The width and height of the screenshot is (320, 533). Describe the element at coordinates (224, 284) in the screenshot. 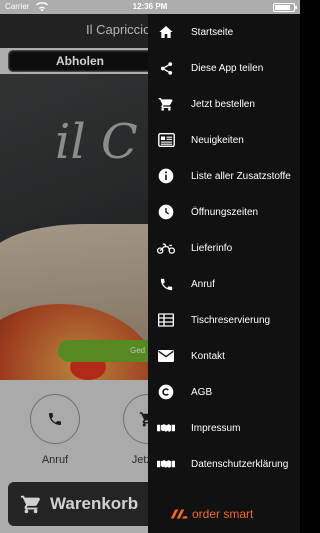

I see `menu-item-call: Anruf` at that location.